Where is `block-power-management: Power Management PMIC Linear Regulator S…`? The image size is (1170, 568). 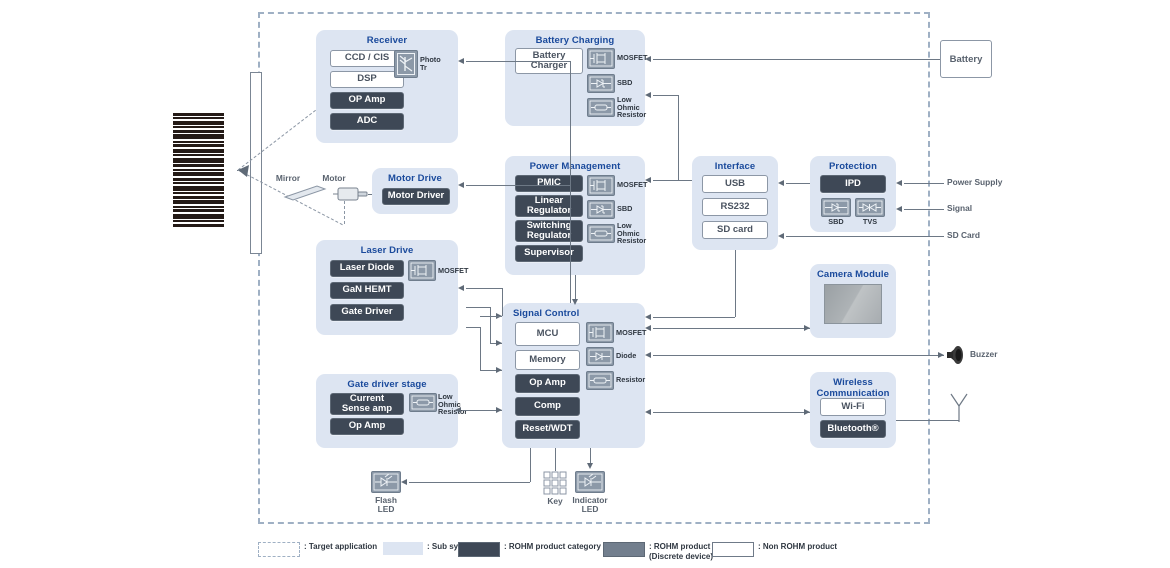 block-power-management: Power Management PMIC Linear Regulator S… is located at coordinates (576, 215).